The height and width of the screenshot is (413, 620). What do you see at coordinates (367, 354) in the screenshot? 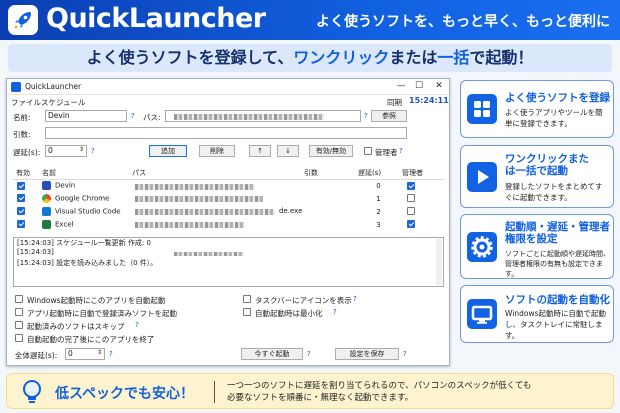
I see `save-settings-button: 設定を保存` at bounding box center [367, 354].